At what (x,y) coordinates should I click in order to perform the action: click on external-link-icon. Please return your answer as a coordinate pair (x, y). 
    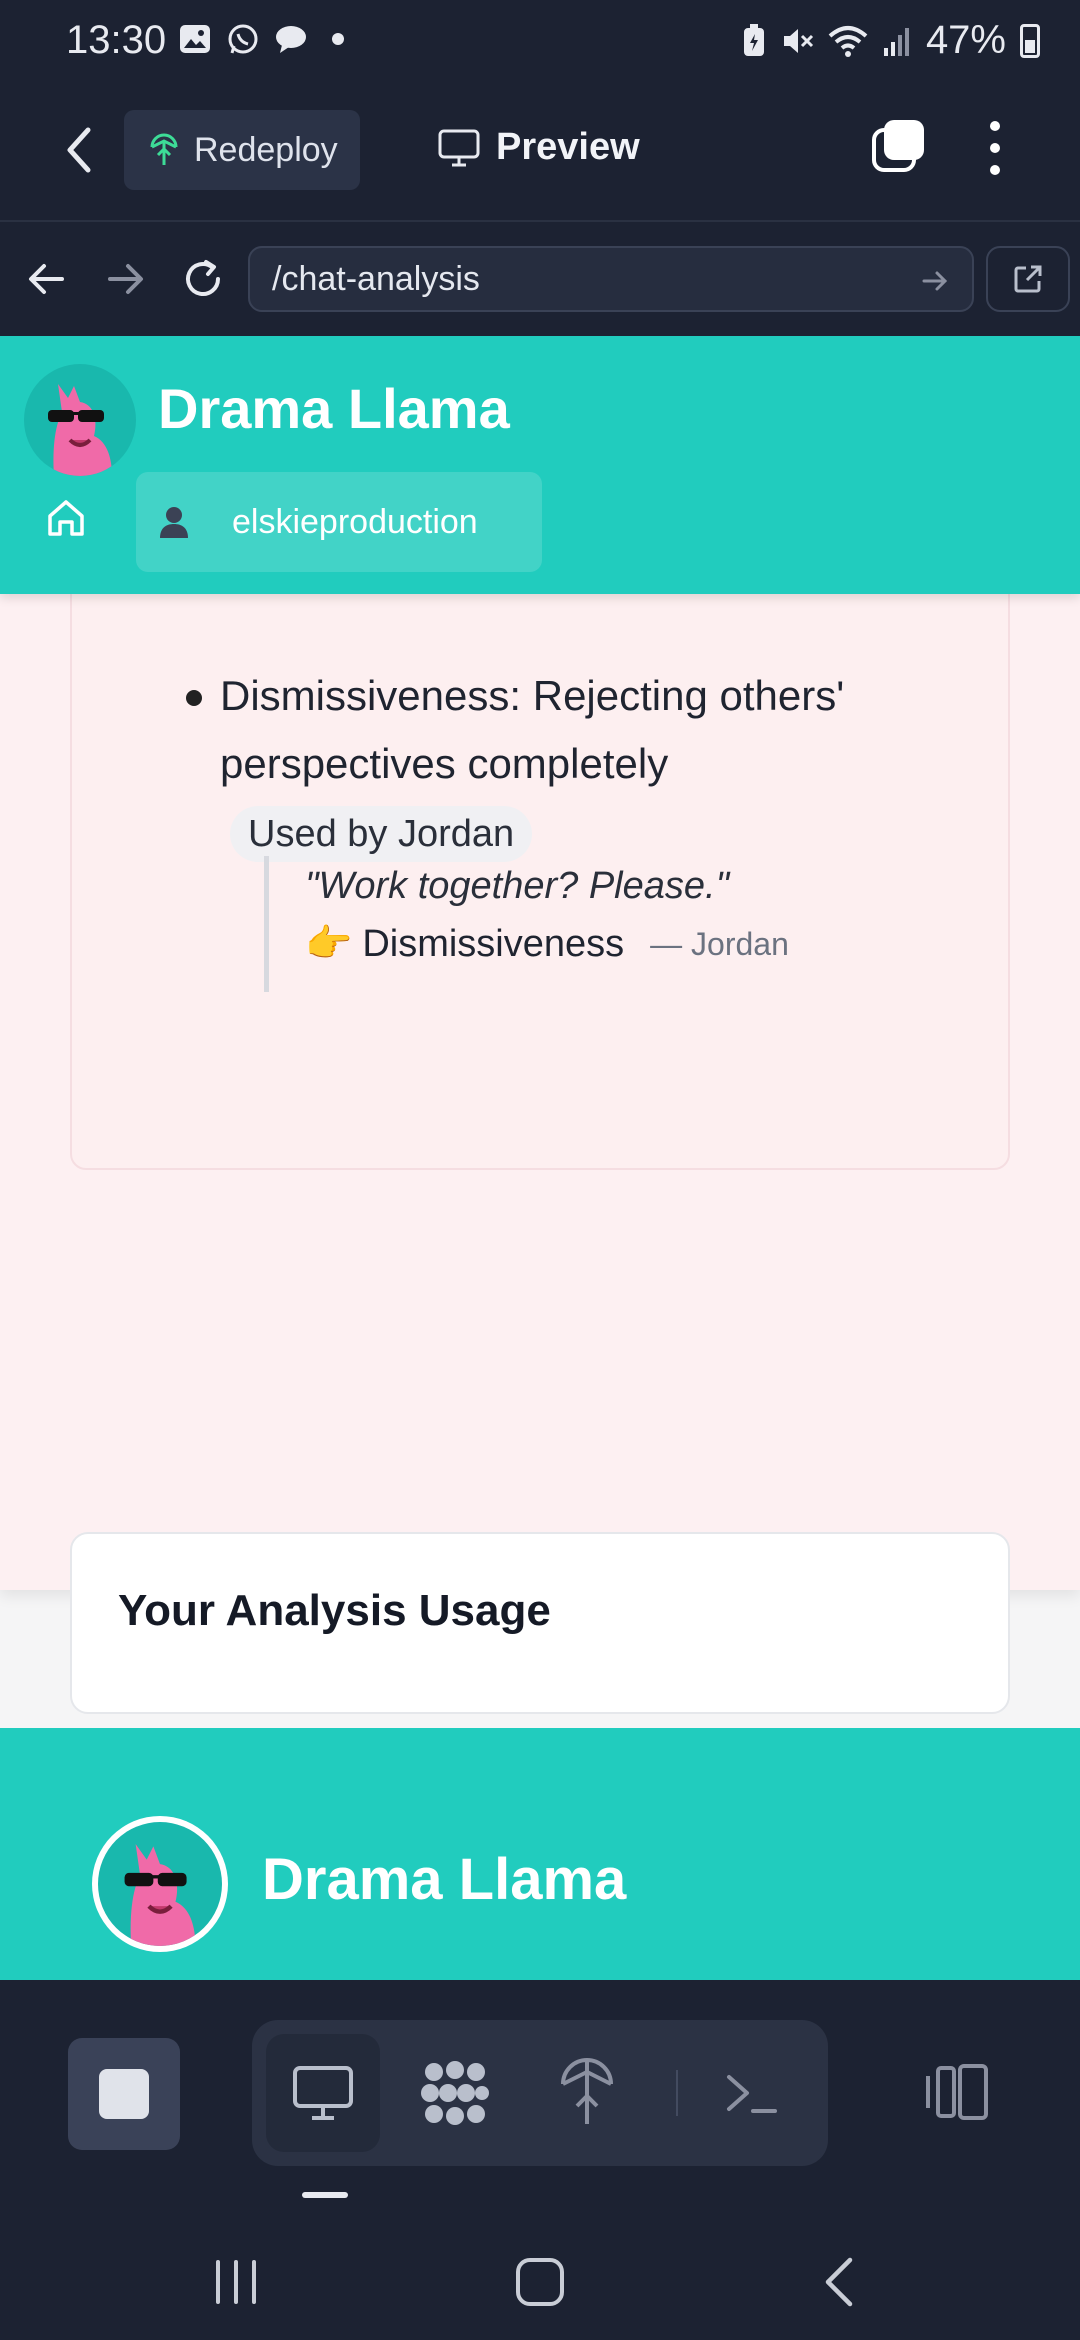
    Looking at the image, I should click on (1028, 279).